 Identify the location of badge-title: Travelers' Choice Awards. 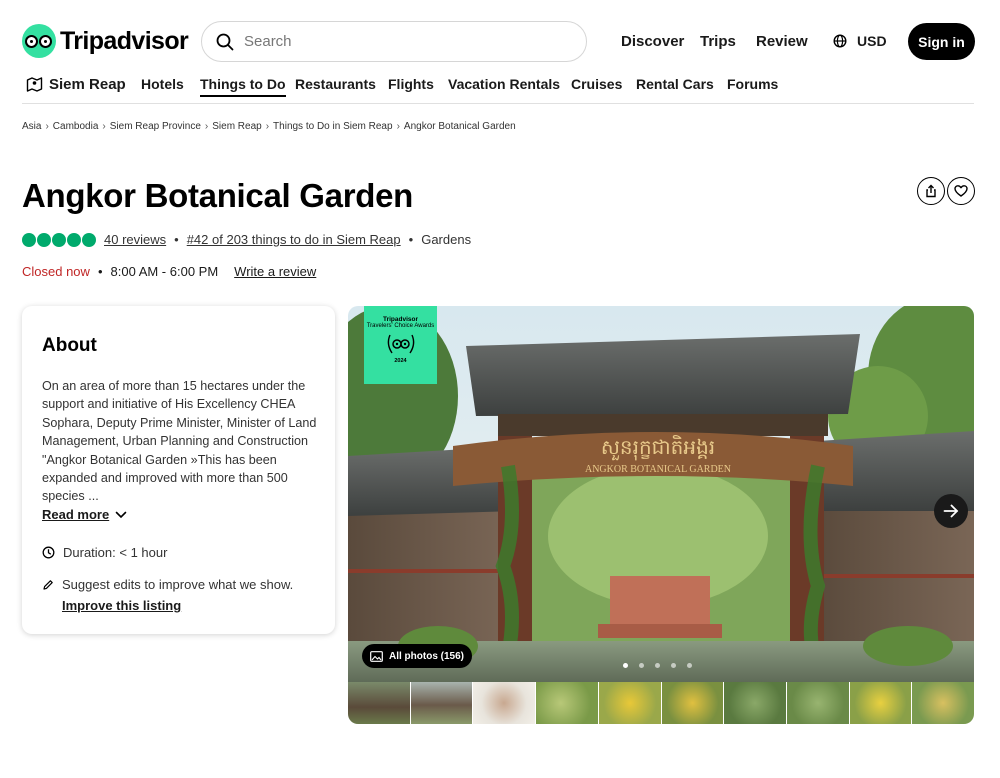
(400, 326).